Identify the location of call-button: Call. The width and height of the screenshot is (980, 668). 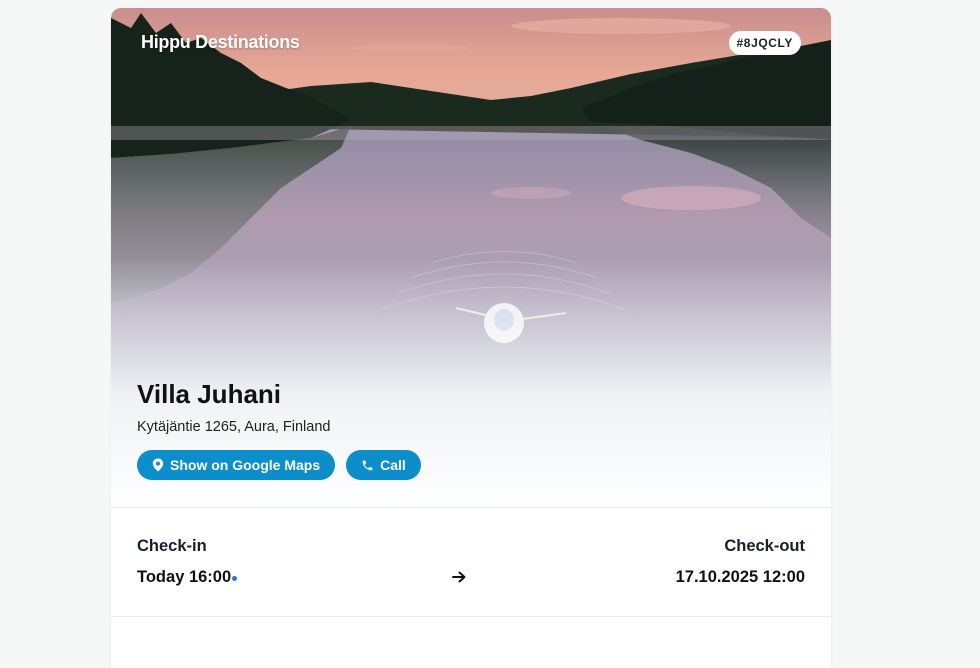
(383, 465).